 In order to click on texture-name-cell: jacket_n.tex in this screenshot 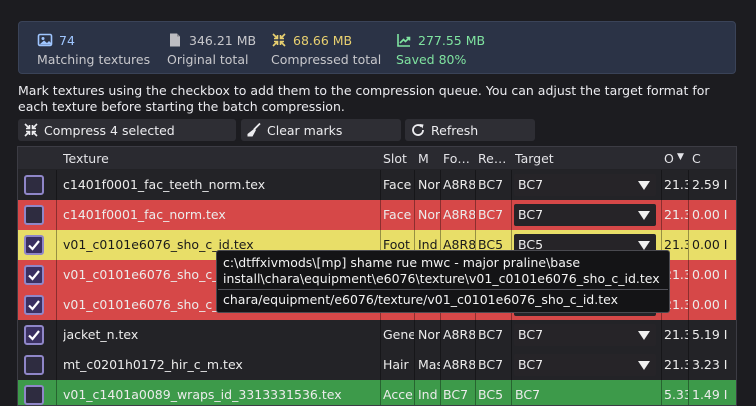, I will do `click(101, 334)`.